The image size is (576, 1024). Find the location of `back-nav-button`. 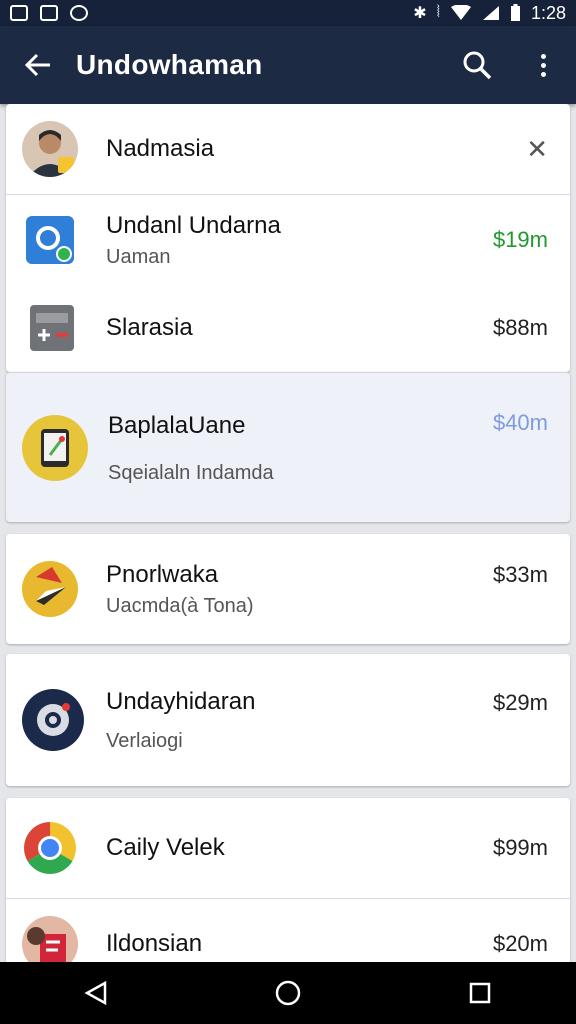

back-nav-button is located at coordinates (96, 993).